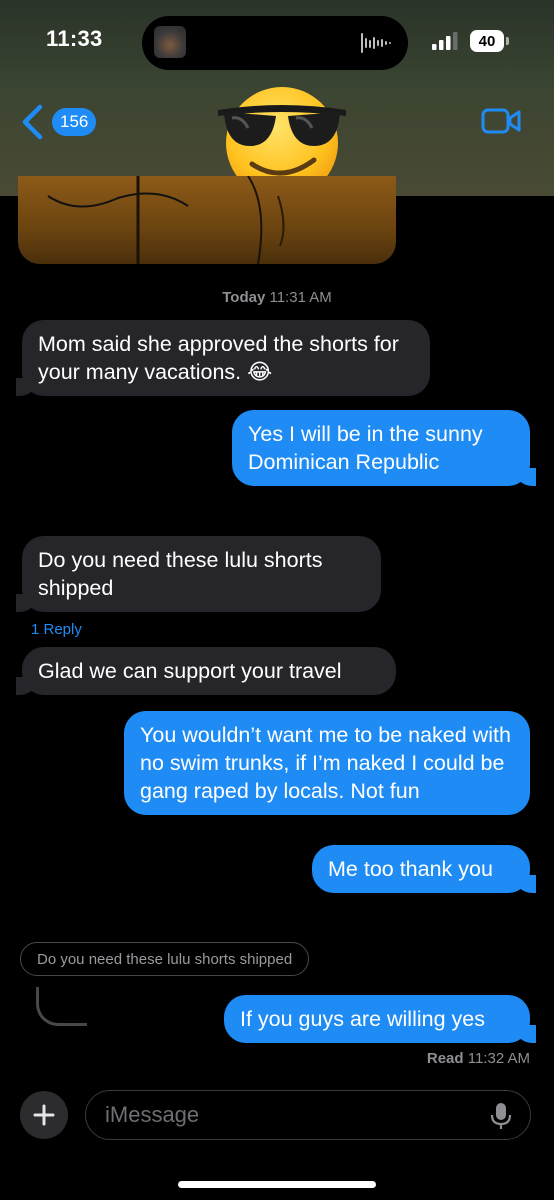  What do you see at coordinates (56, 629) in the screenshot?
I see `thread-reply-link: 1 Reply` at bounding box center [56, 629].